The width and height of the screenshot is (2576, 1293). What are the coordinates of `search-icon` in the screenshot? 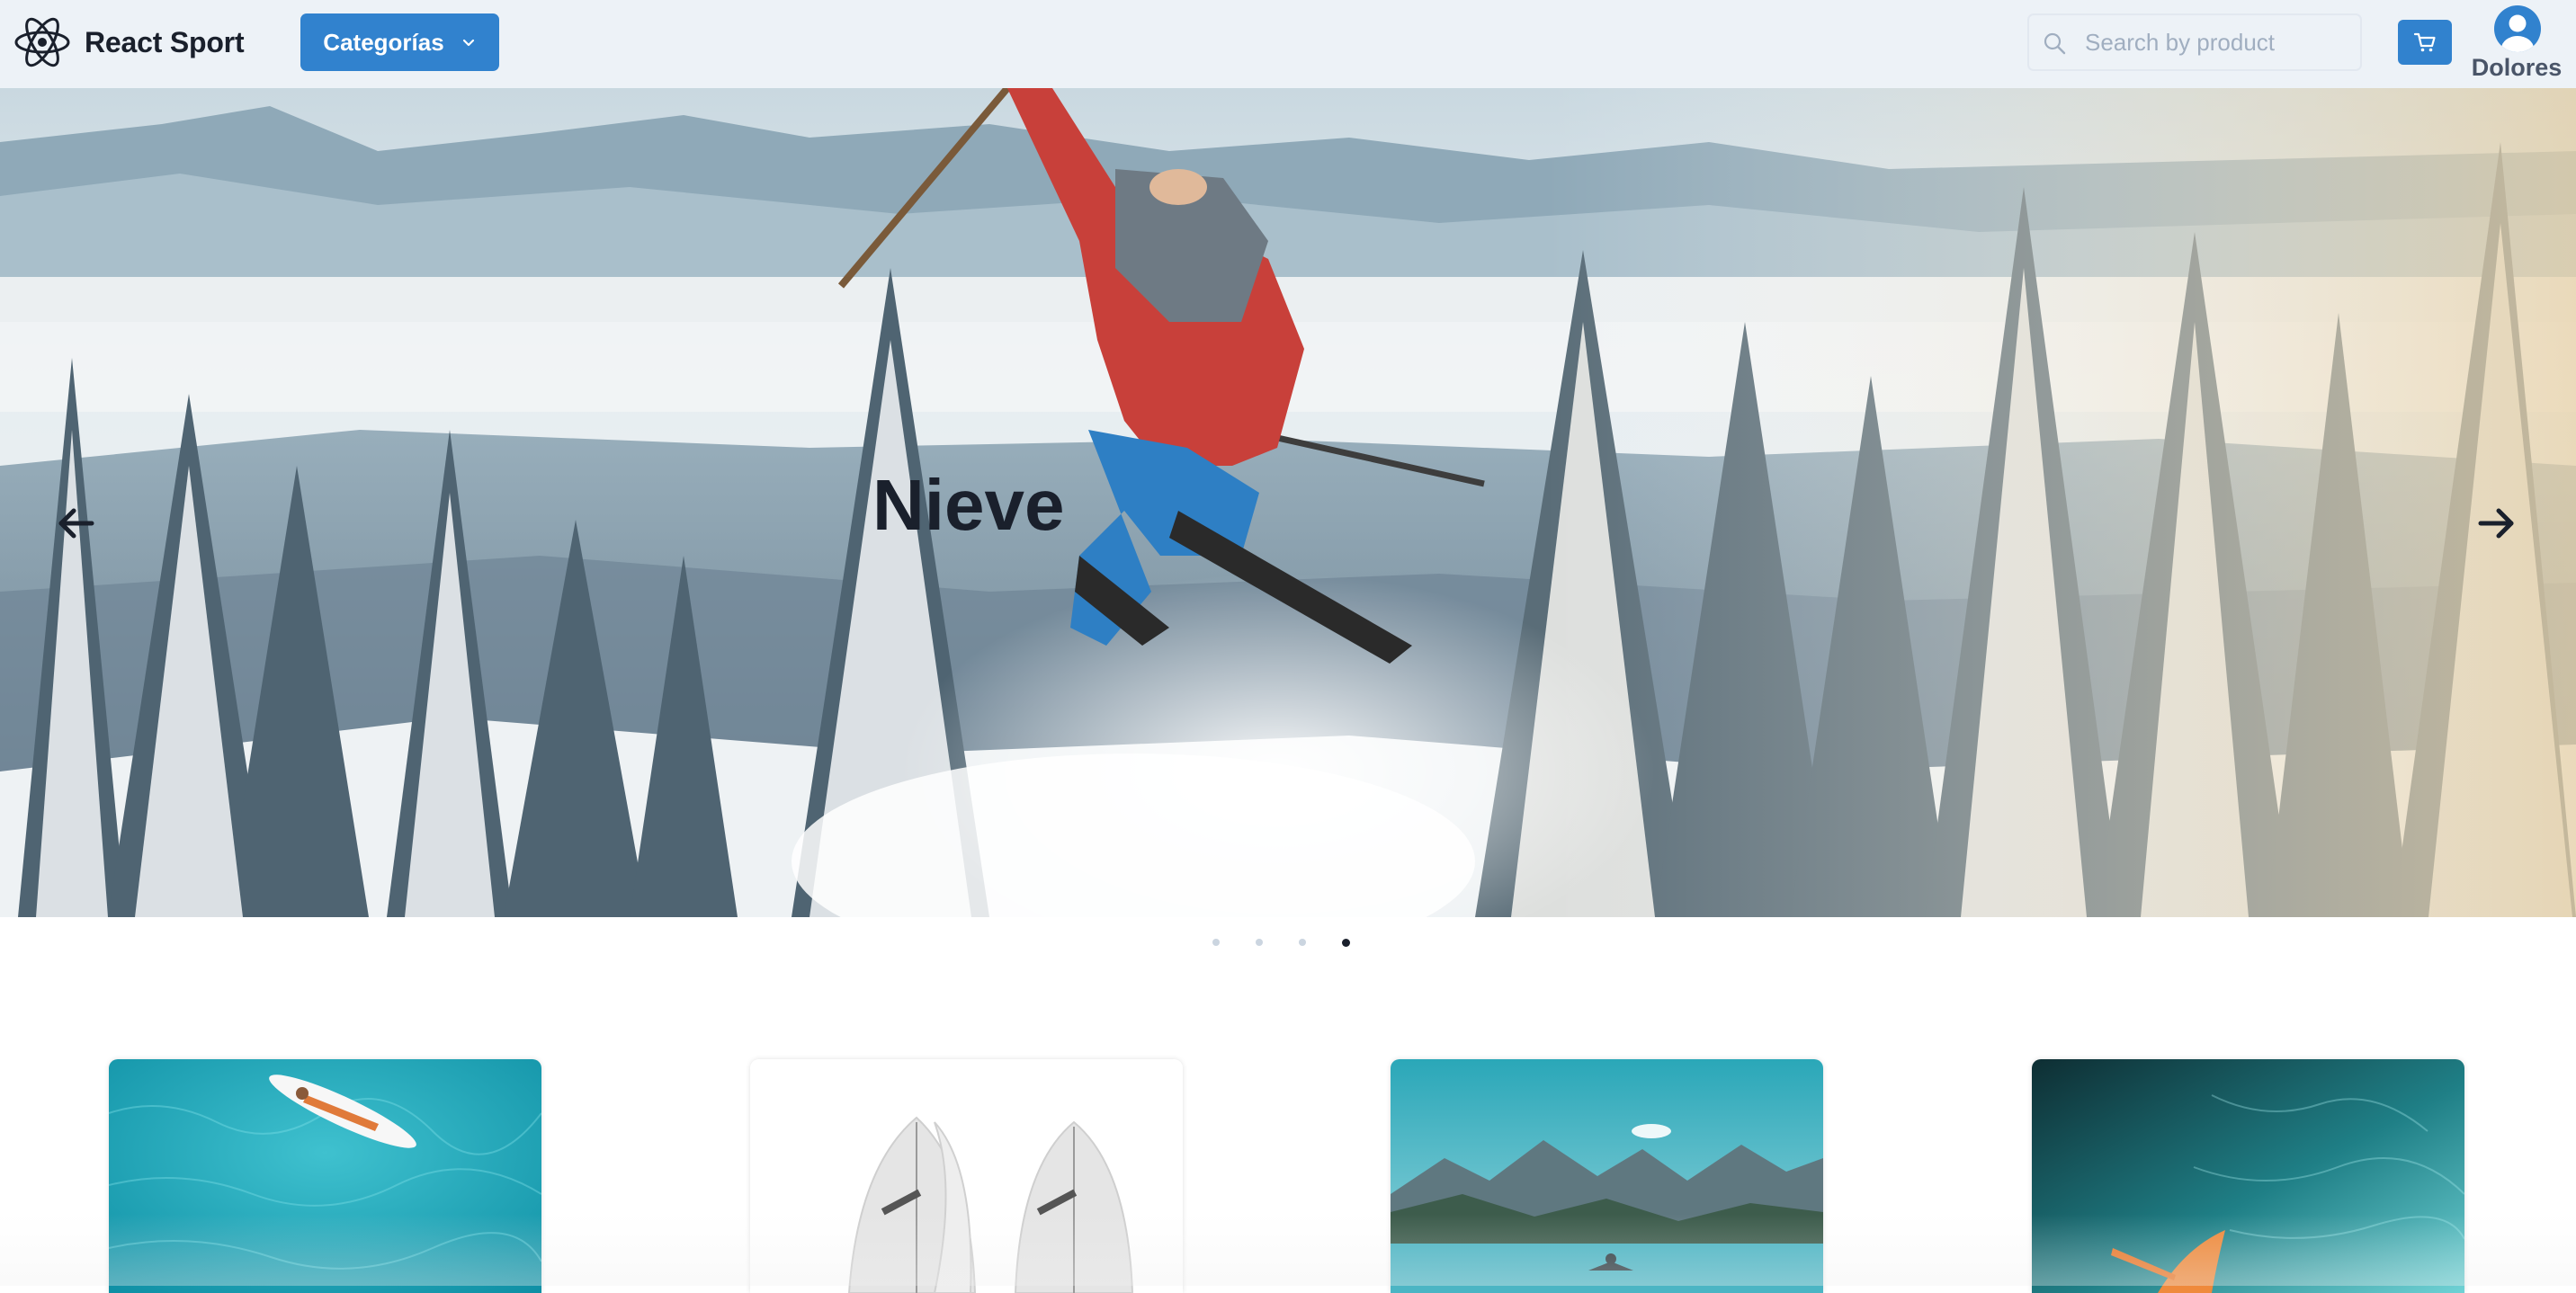 It's located at (2055, 43).